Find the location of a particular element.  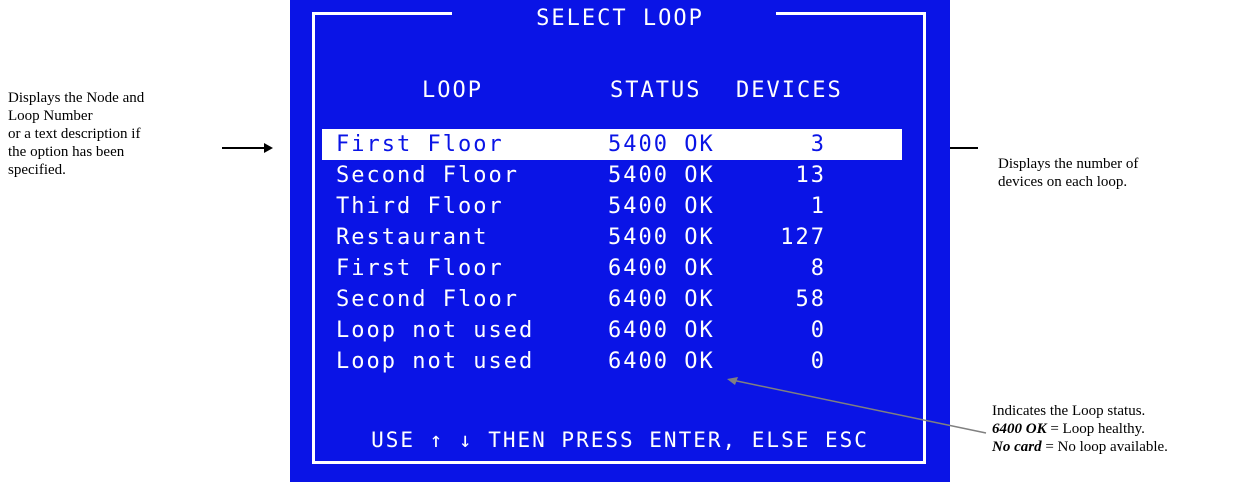

annotation-left-line-4: the option has been is located at coordinates (66, 152).